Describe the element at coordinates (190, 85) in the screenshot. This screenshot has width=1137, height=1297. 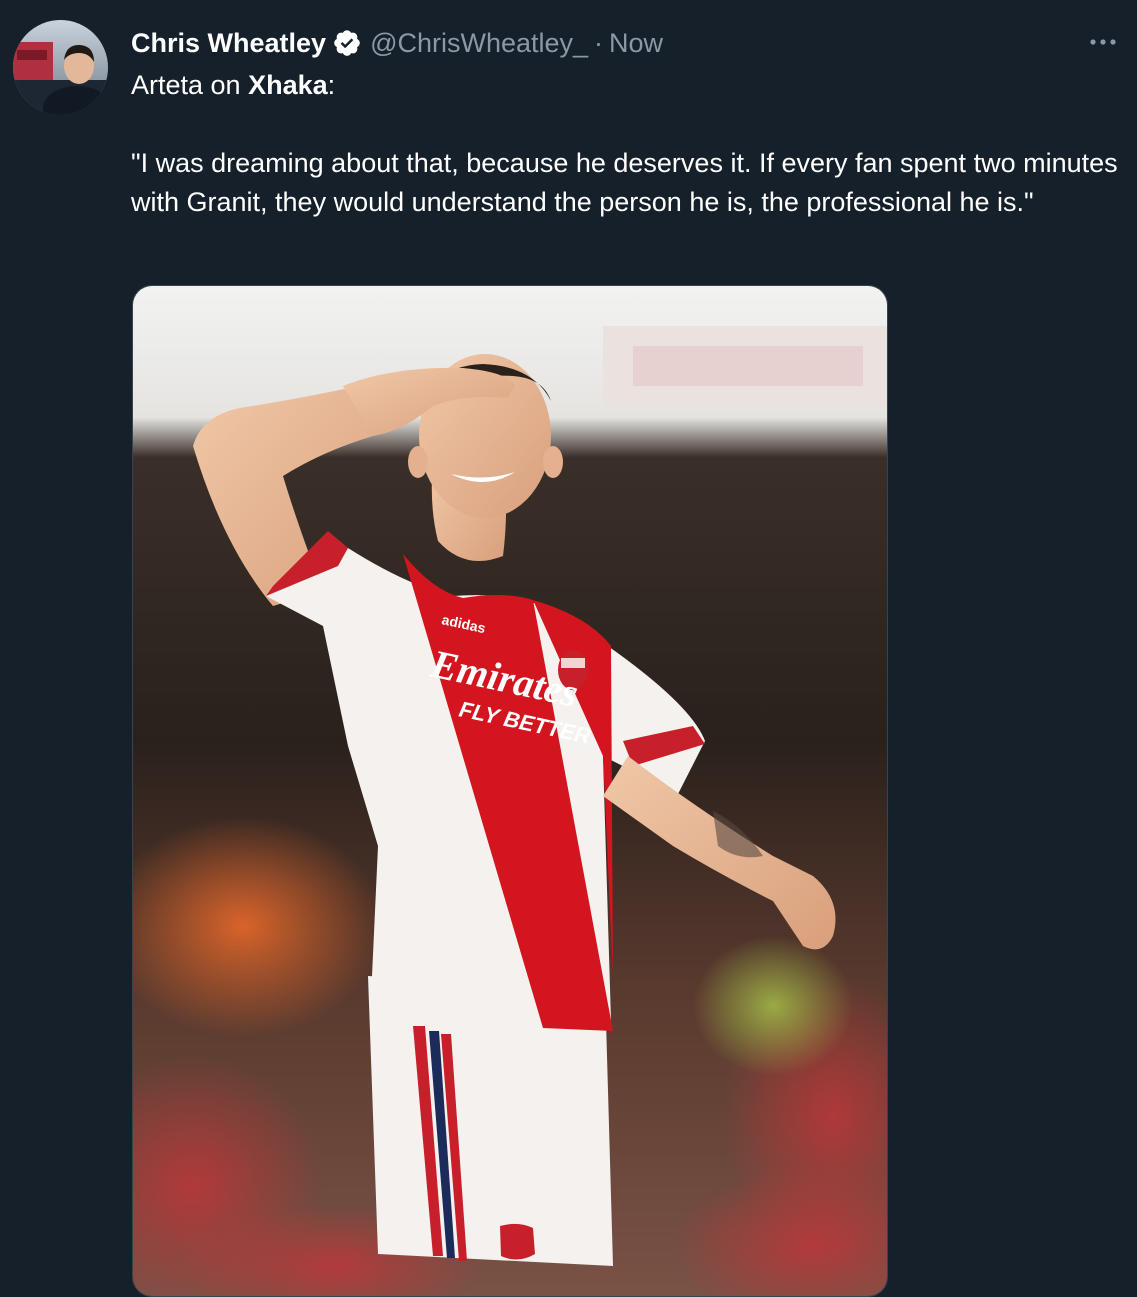
I see `intro-text: Arteta on` at that location.